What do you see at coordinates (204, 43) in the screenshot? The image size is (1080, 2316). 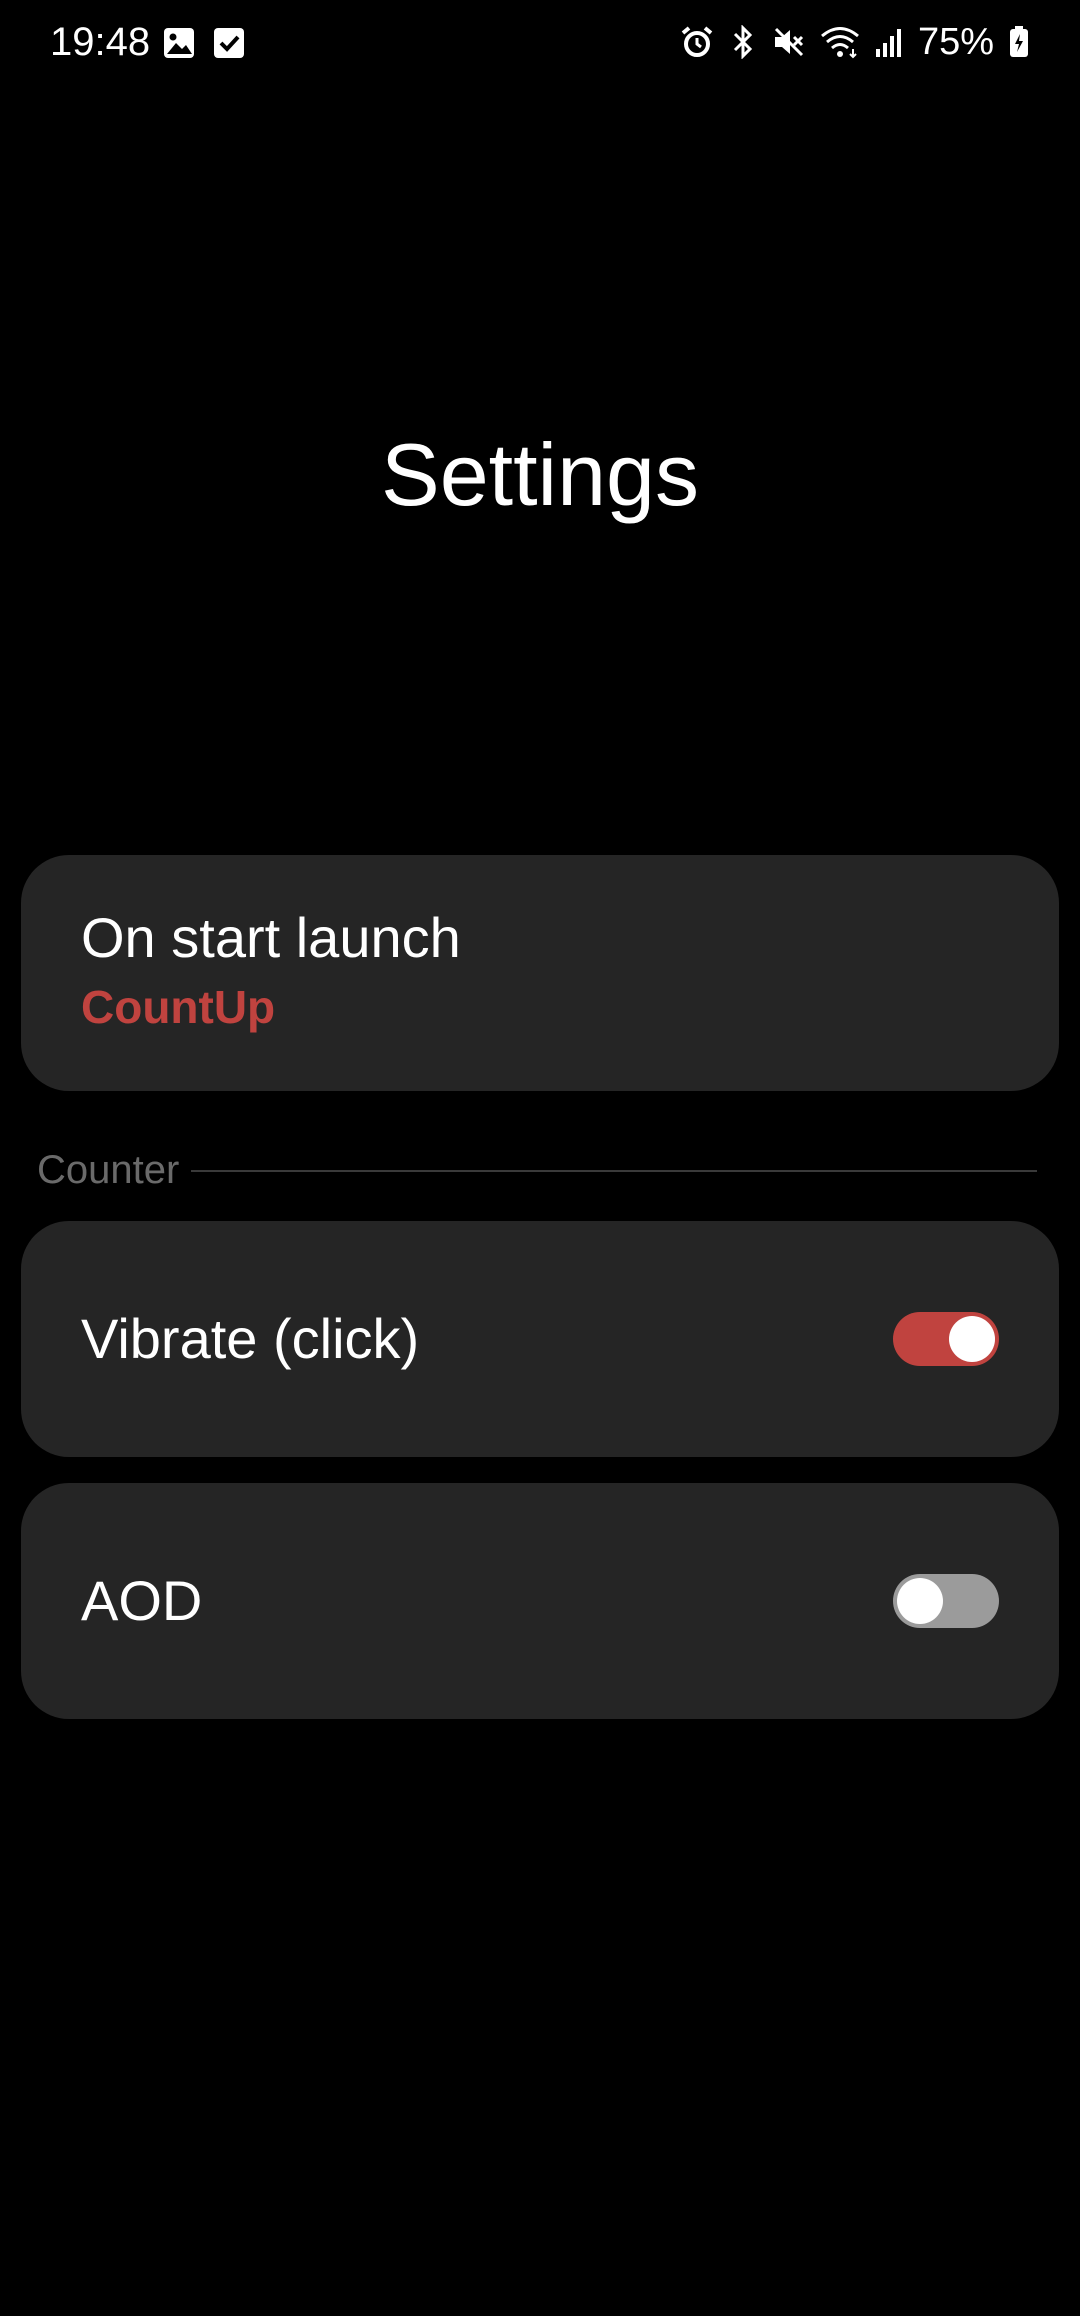 I see `status-left-icons` at bounding box center [204, 43].